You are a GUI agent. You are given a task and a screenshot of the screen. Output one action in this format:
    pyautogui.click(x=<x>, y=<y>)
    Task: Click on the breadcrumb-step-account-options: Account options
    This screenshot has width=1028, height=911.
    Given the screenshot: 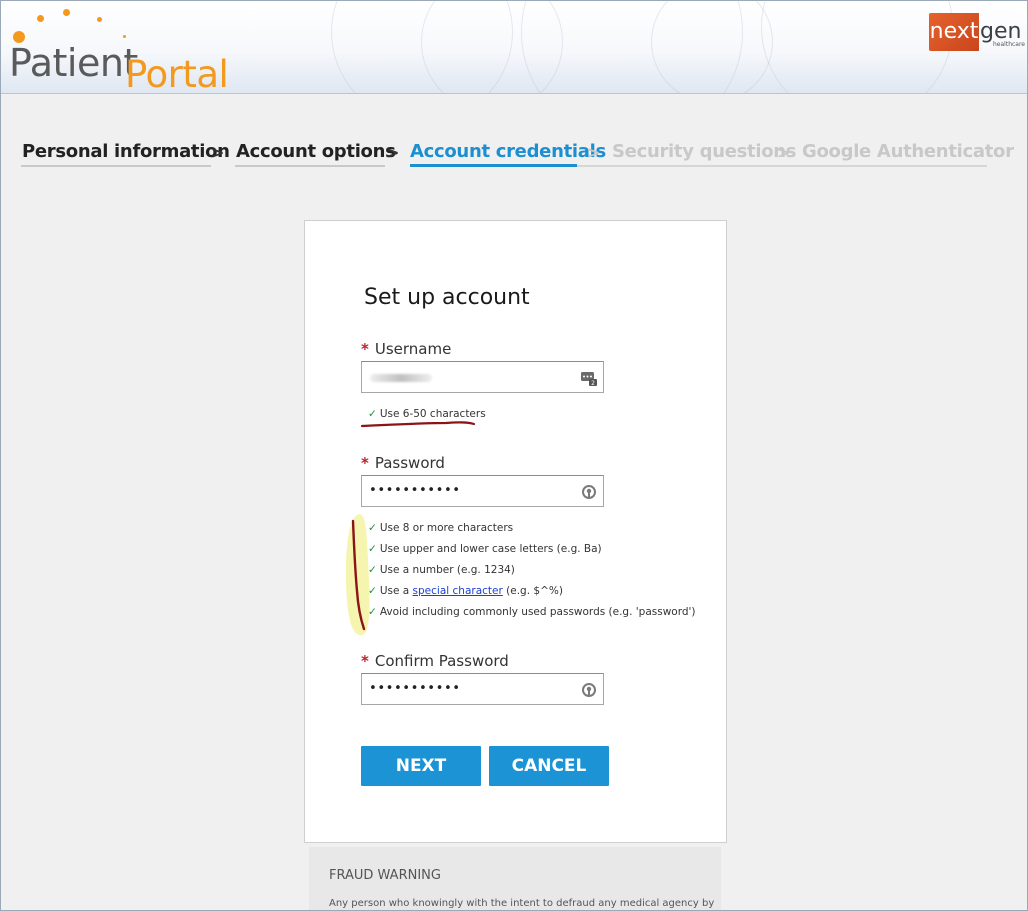 What is the action you would take?
    pyautogui.click(x=316, y=151)
    